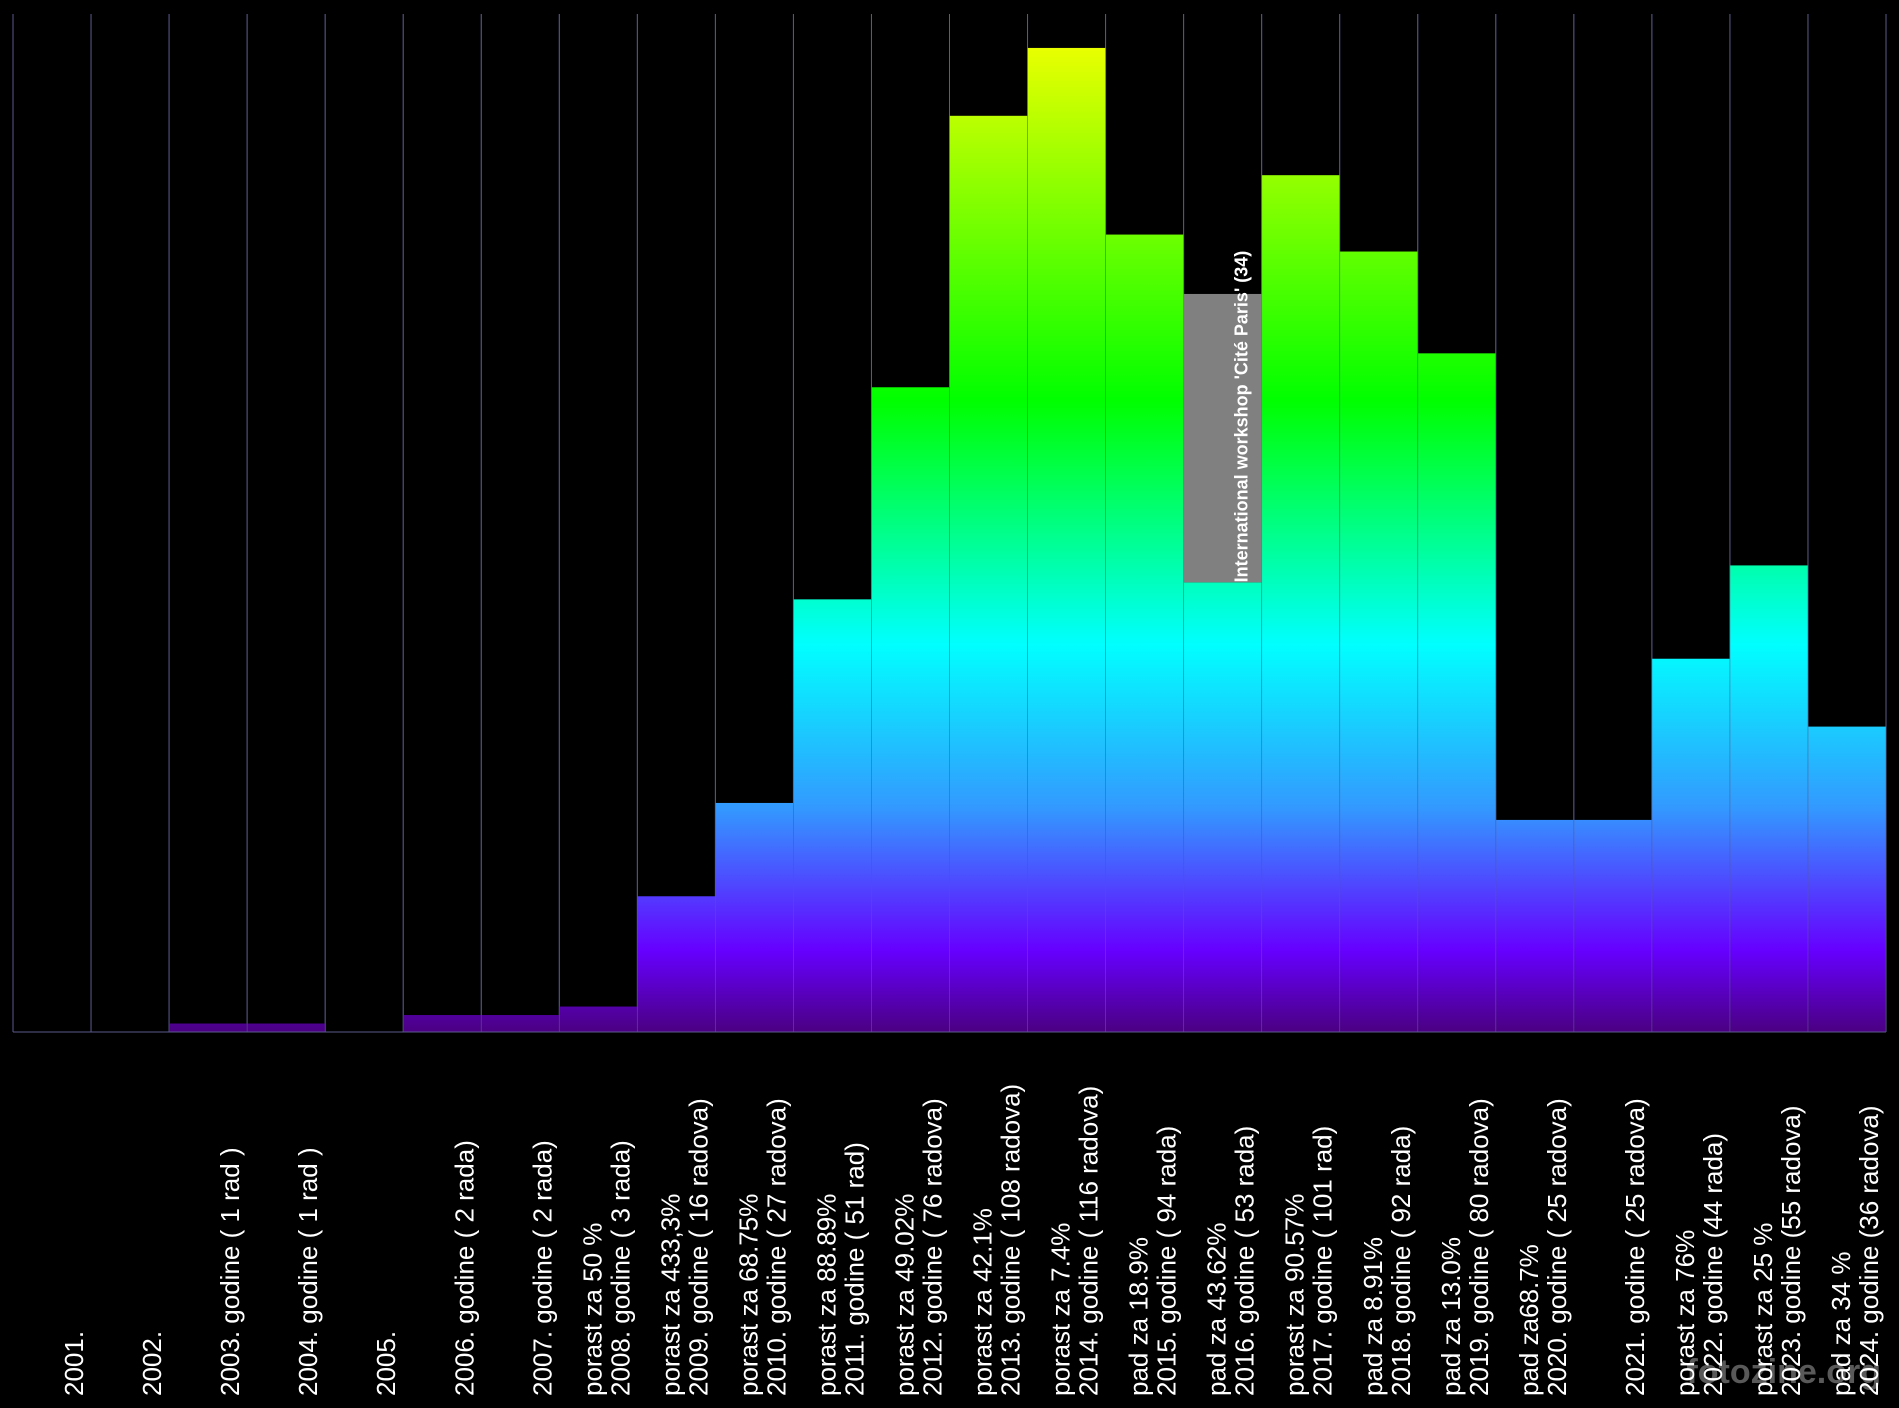 Image resolution: width=1899 pixels, height=1408 pixels. I want to click on category-label: 2009. godine ( 16 radova), so click(698, 1247).